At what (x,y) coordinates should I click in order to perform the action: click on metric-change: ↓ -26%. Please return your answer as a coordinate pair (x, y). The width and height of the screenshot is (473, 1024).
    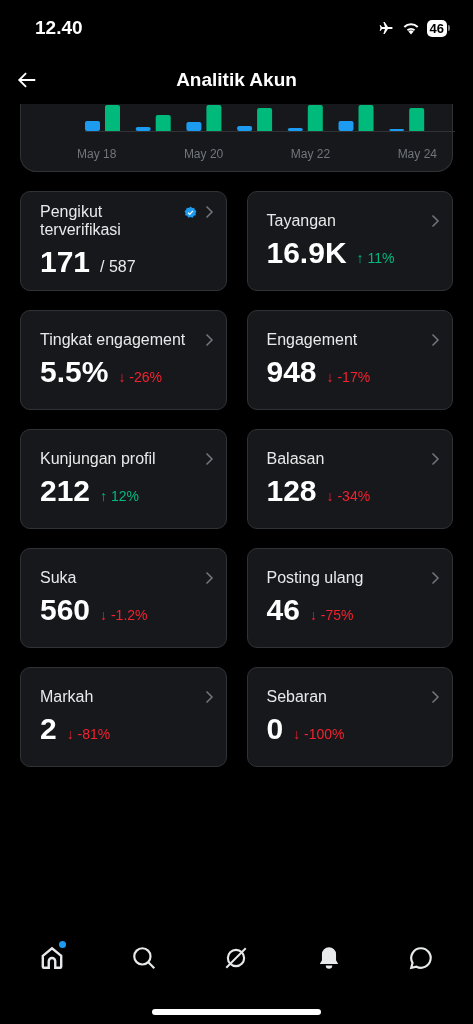
    Looking at the image, I should click on (140, 377).